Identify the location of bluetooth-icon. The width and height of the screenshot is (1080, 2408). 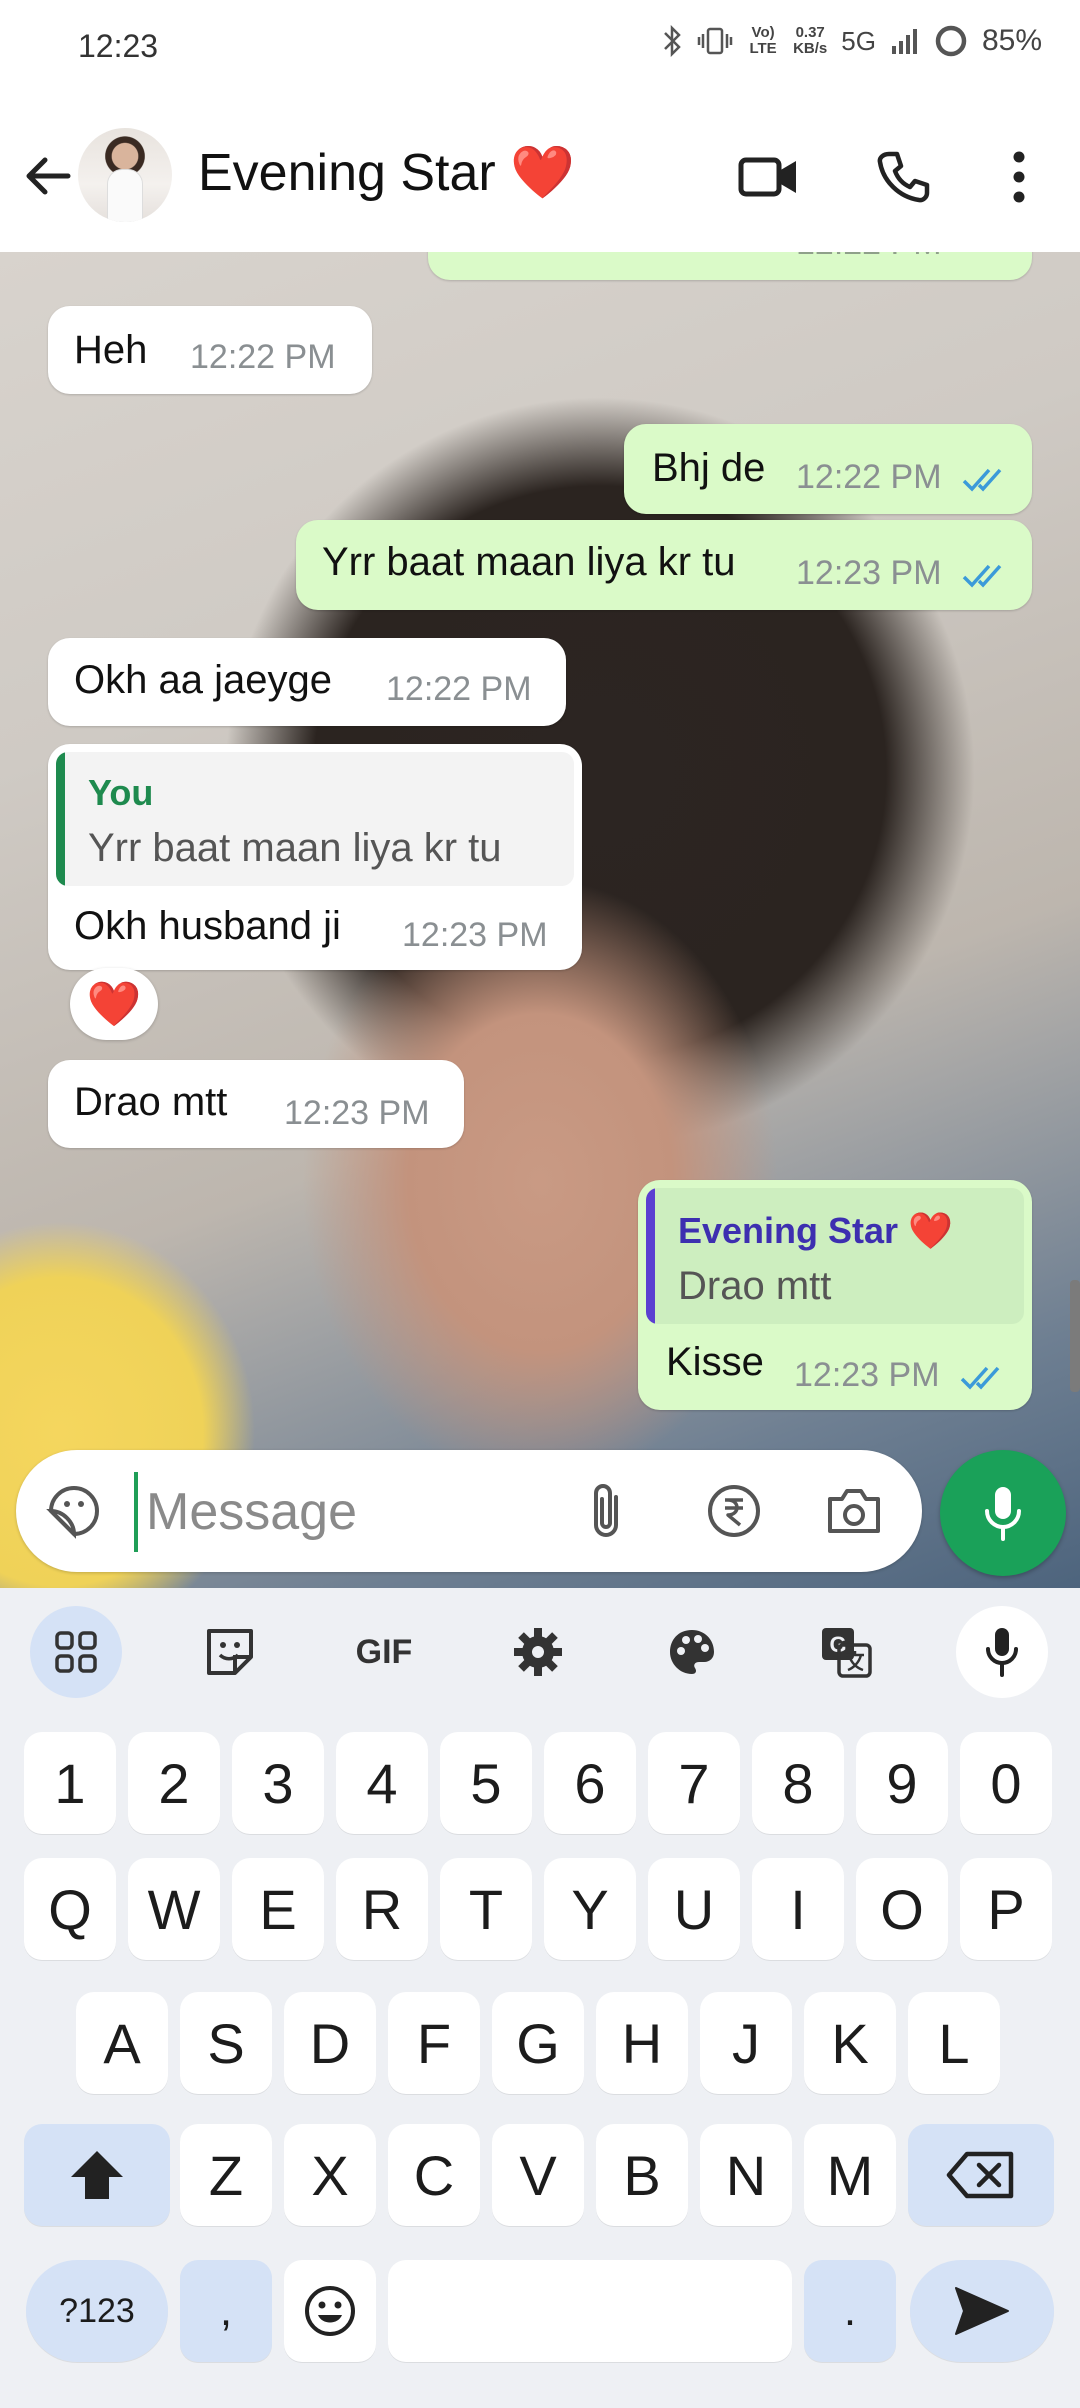
(672, 41).